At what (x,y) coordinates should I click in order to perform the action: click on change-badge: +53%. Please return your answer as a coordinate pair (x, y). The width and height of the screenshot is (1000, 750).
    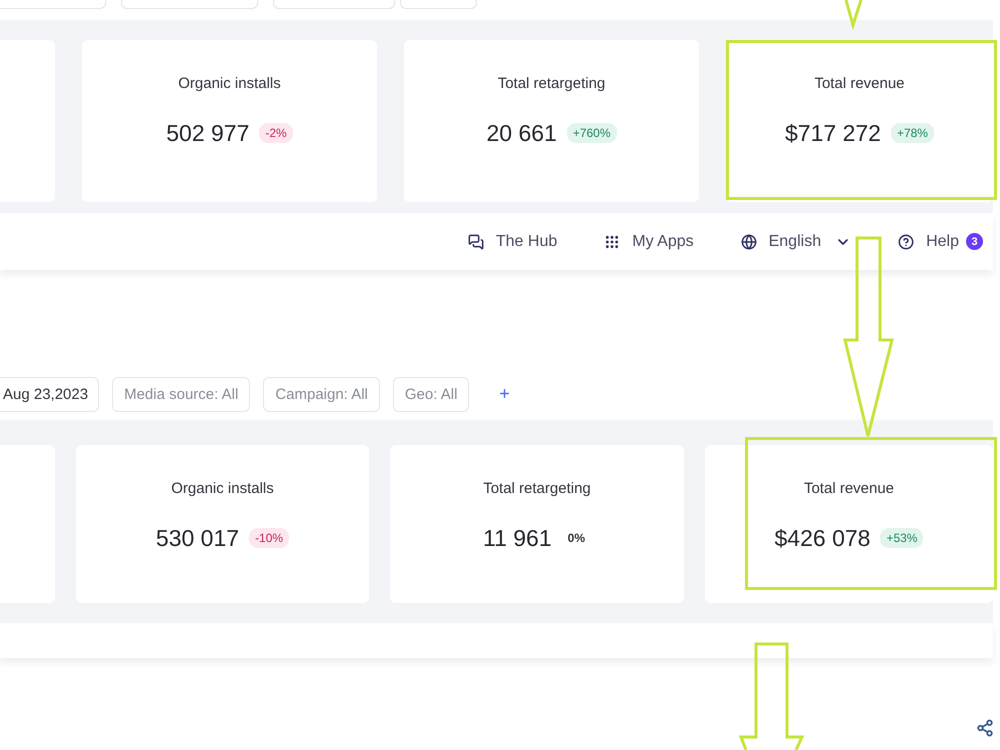
    Looking at the image, I should click on (902, 538).